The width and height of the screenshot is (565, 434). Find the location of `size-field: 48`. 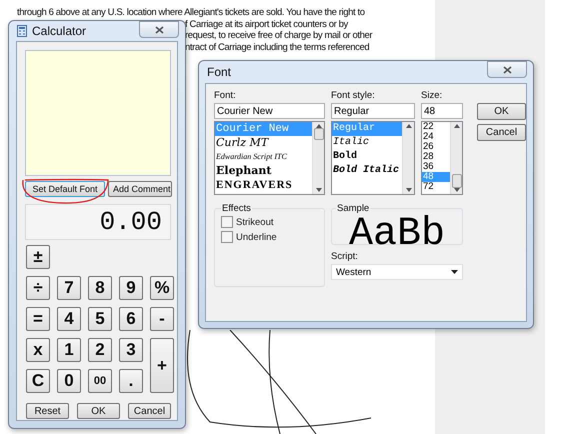

size-field: 48 is located at coordinates (442, 111).